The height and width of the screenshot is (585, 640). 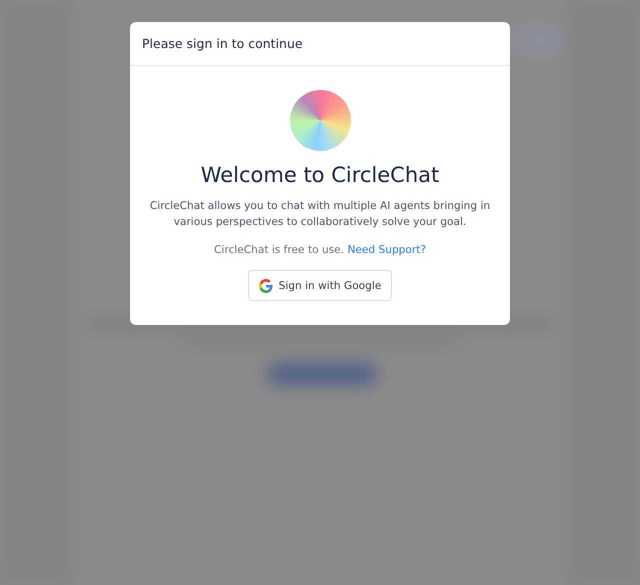 I want to click on description-text: CircleChat allows you to chat with multiple AI agents bringing in various perspectives to collaboratively solve your goal., so click(x=320, y=214).